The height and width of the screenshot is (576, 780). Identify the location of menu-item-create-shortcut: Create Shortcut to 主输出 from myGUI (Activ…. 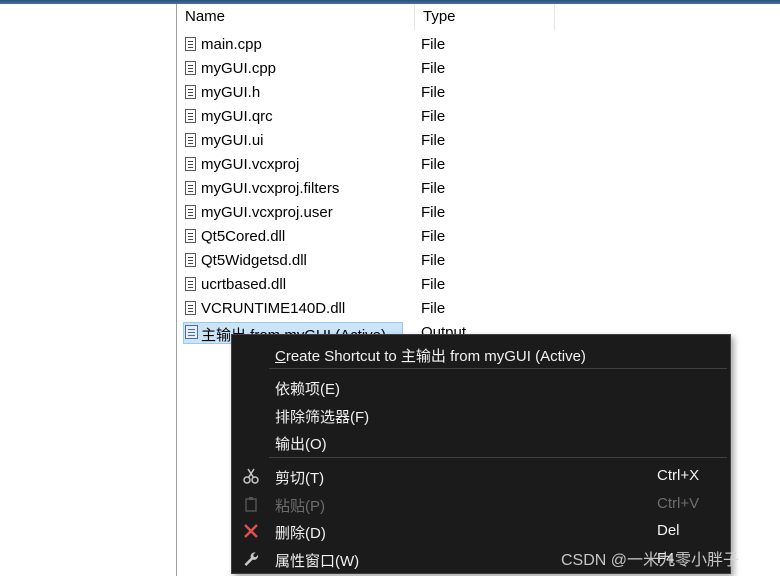
(481, 353).